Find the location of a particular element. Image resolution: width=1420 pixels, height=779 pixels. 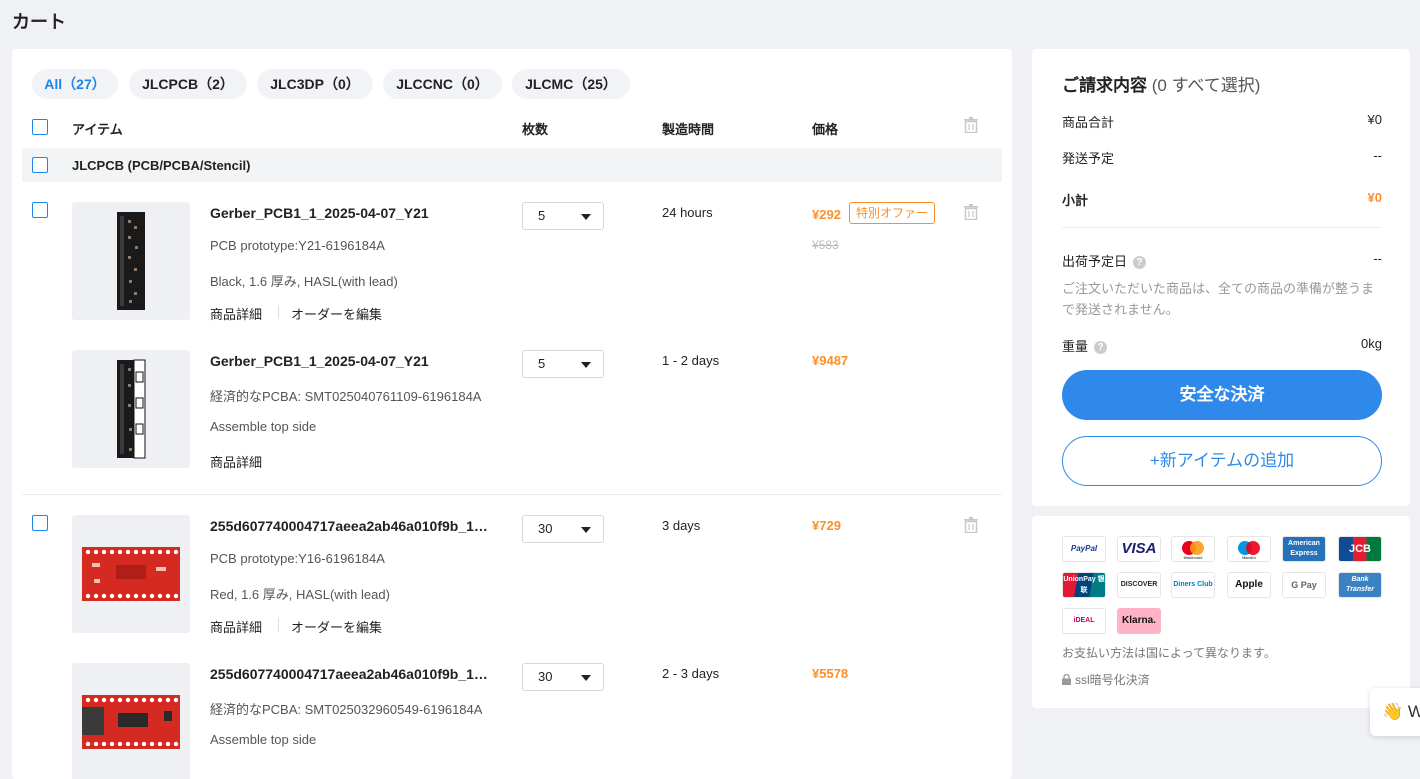

build-time: 3 days is located at coordinates (681, 525).